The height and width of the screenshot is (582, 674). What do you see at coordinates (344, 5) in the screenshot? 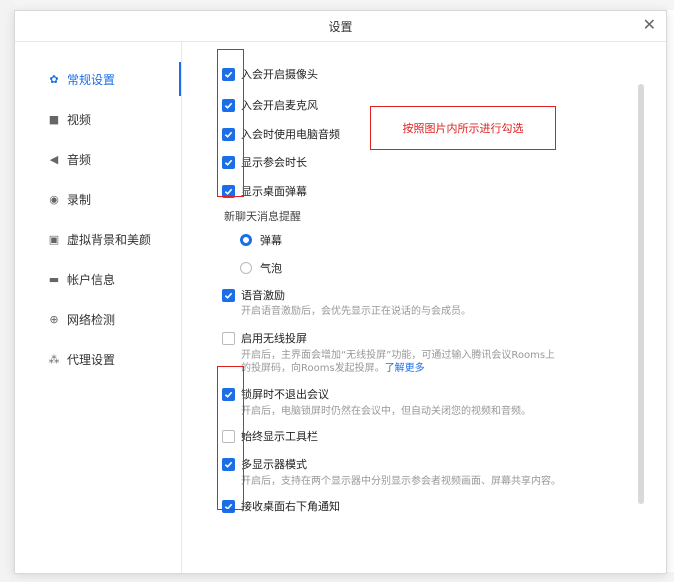
I see `background-strip` at bounding box center [344, 5].